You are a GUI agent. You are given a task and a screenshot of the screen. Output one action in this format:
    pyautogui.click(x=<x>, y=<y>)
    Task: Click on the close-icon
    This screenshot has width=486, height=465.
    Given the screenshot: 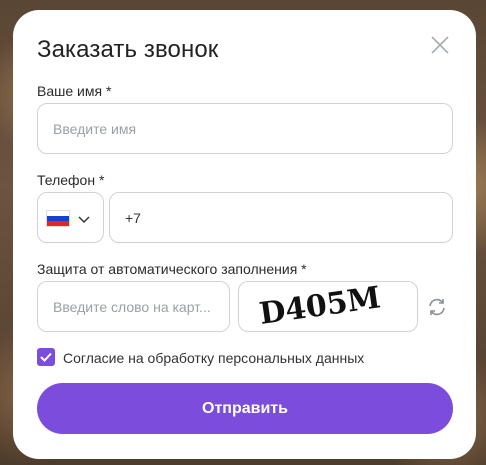 What is the action you would take?
    pyautogui.click(x=440, y=45)
    